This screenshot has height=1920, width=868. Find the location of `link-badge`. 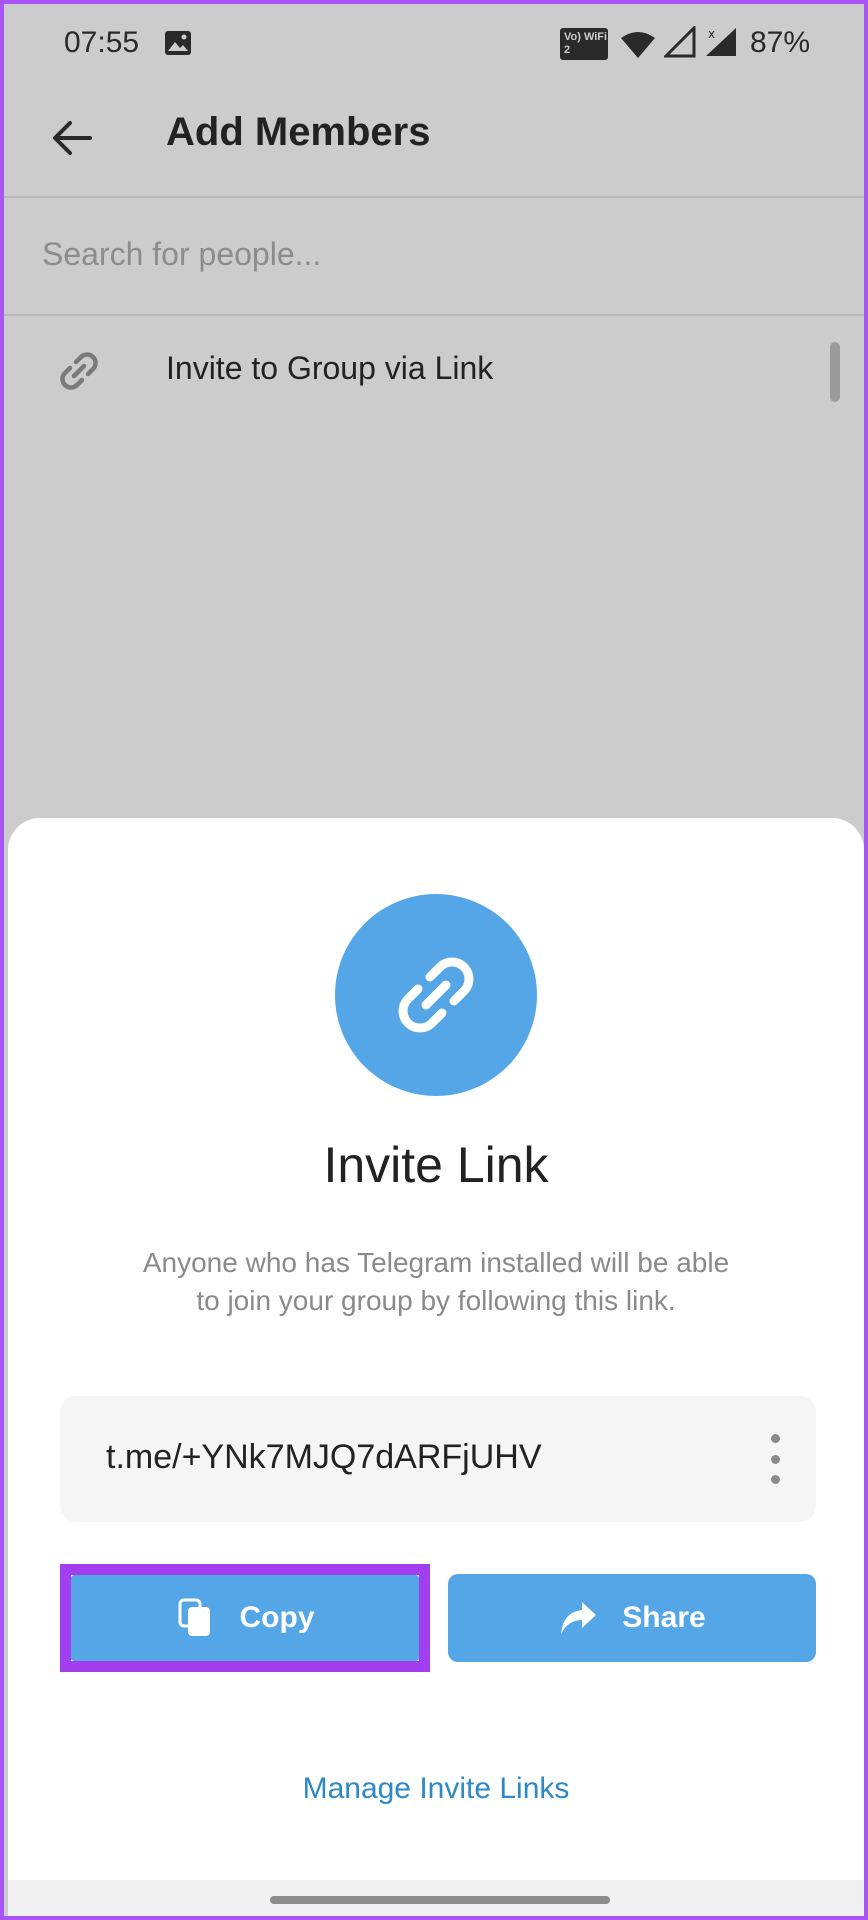

link-badge is located at coordinates (436, 995).